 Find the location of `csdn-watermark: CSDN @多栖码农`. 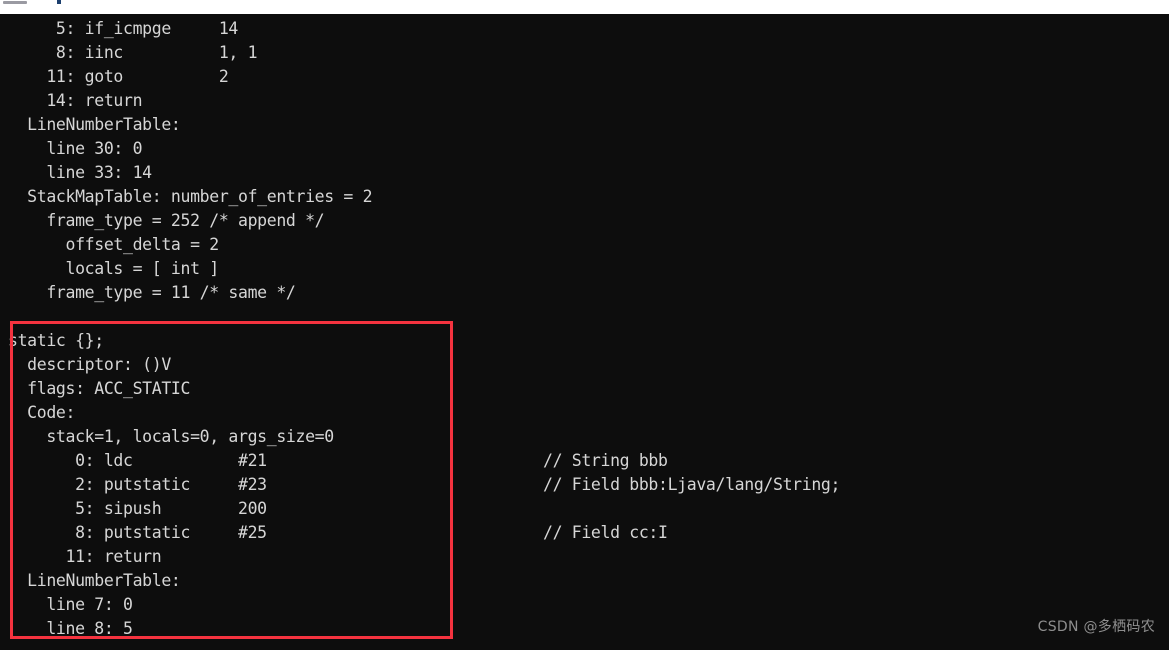

csdn-watermark: CSDN @多栖码农 is located at coordinates (1096, 627).